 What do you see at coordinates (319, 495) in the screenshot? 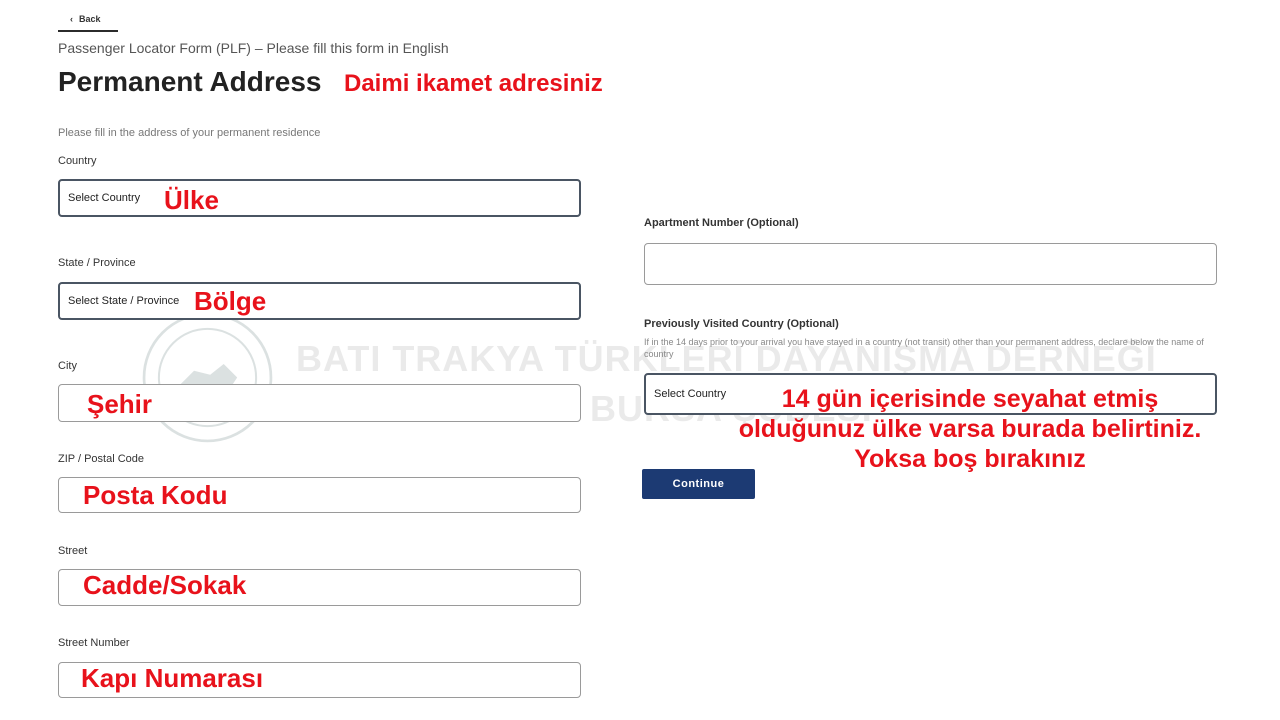
I see `zip-input: Posta Kodu` at bounding box center [319, 495].